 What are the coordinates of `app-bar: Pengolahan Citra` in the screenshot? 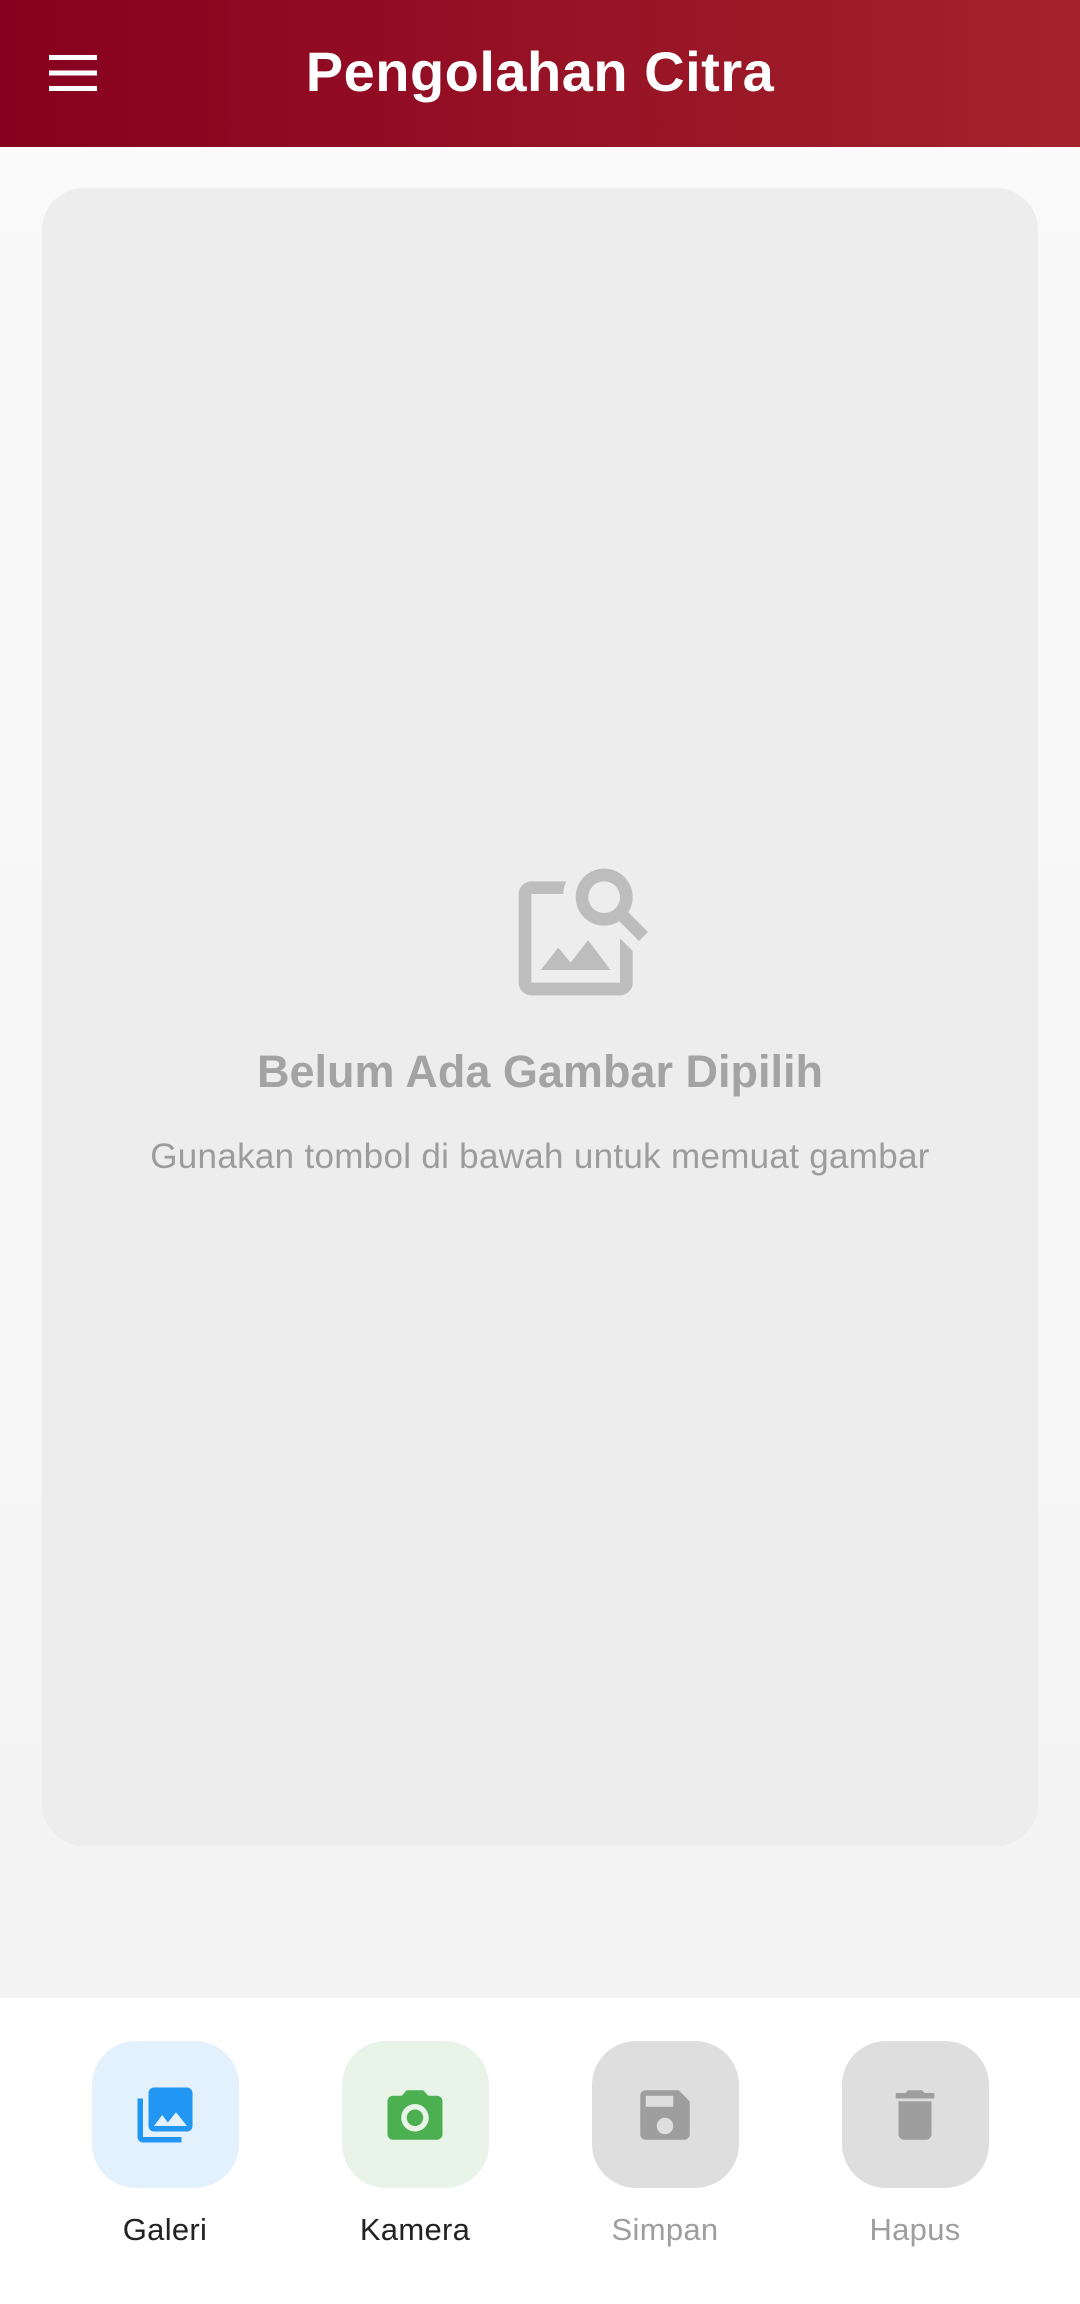 It's located at (540, 73).